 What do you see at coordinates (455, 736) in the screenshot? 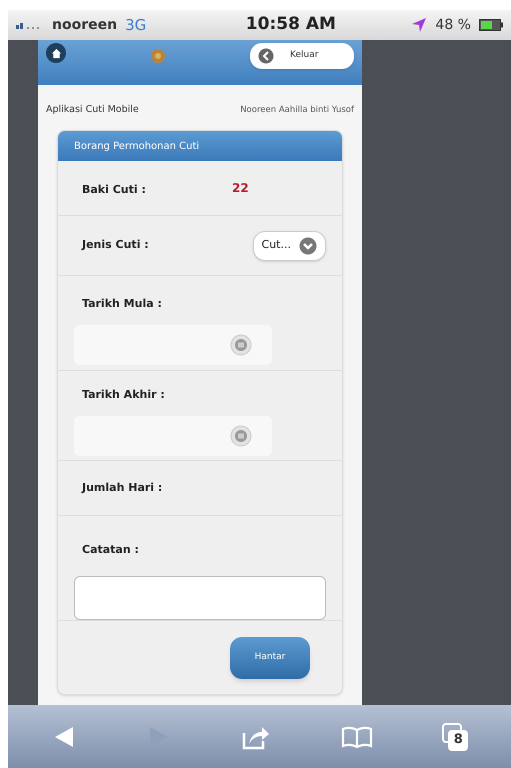
I see `tabs-button: 8` at bounding box center [455, 736].